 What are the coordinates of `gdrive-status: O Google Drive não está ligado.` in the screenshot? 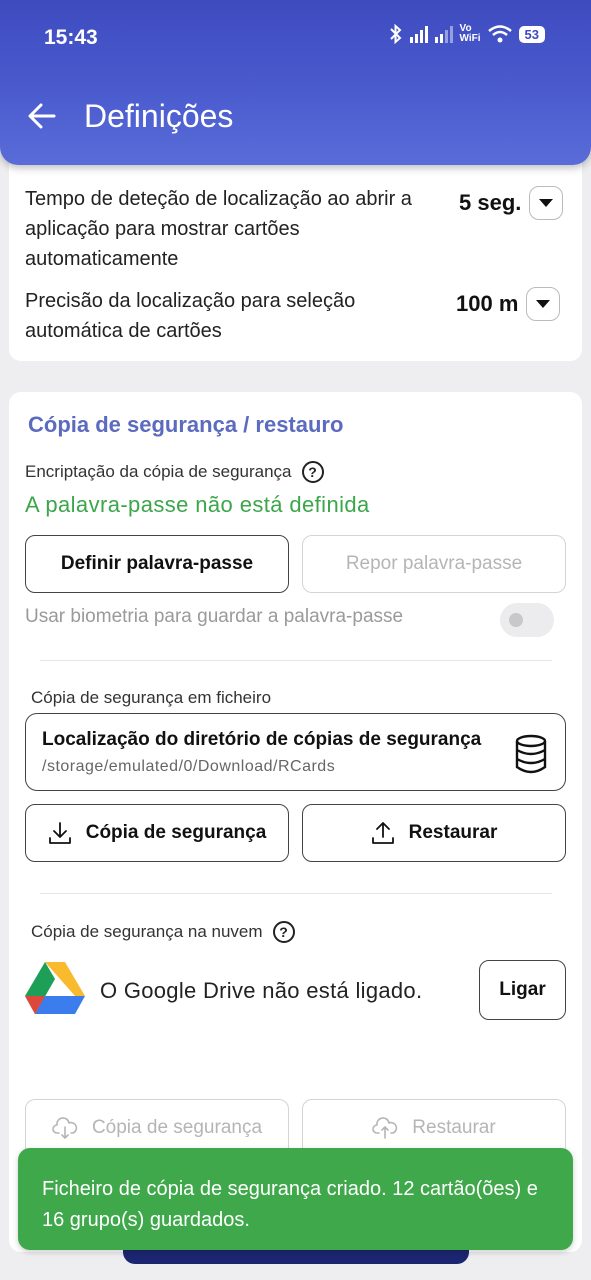 It's located at (261, 990).